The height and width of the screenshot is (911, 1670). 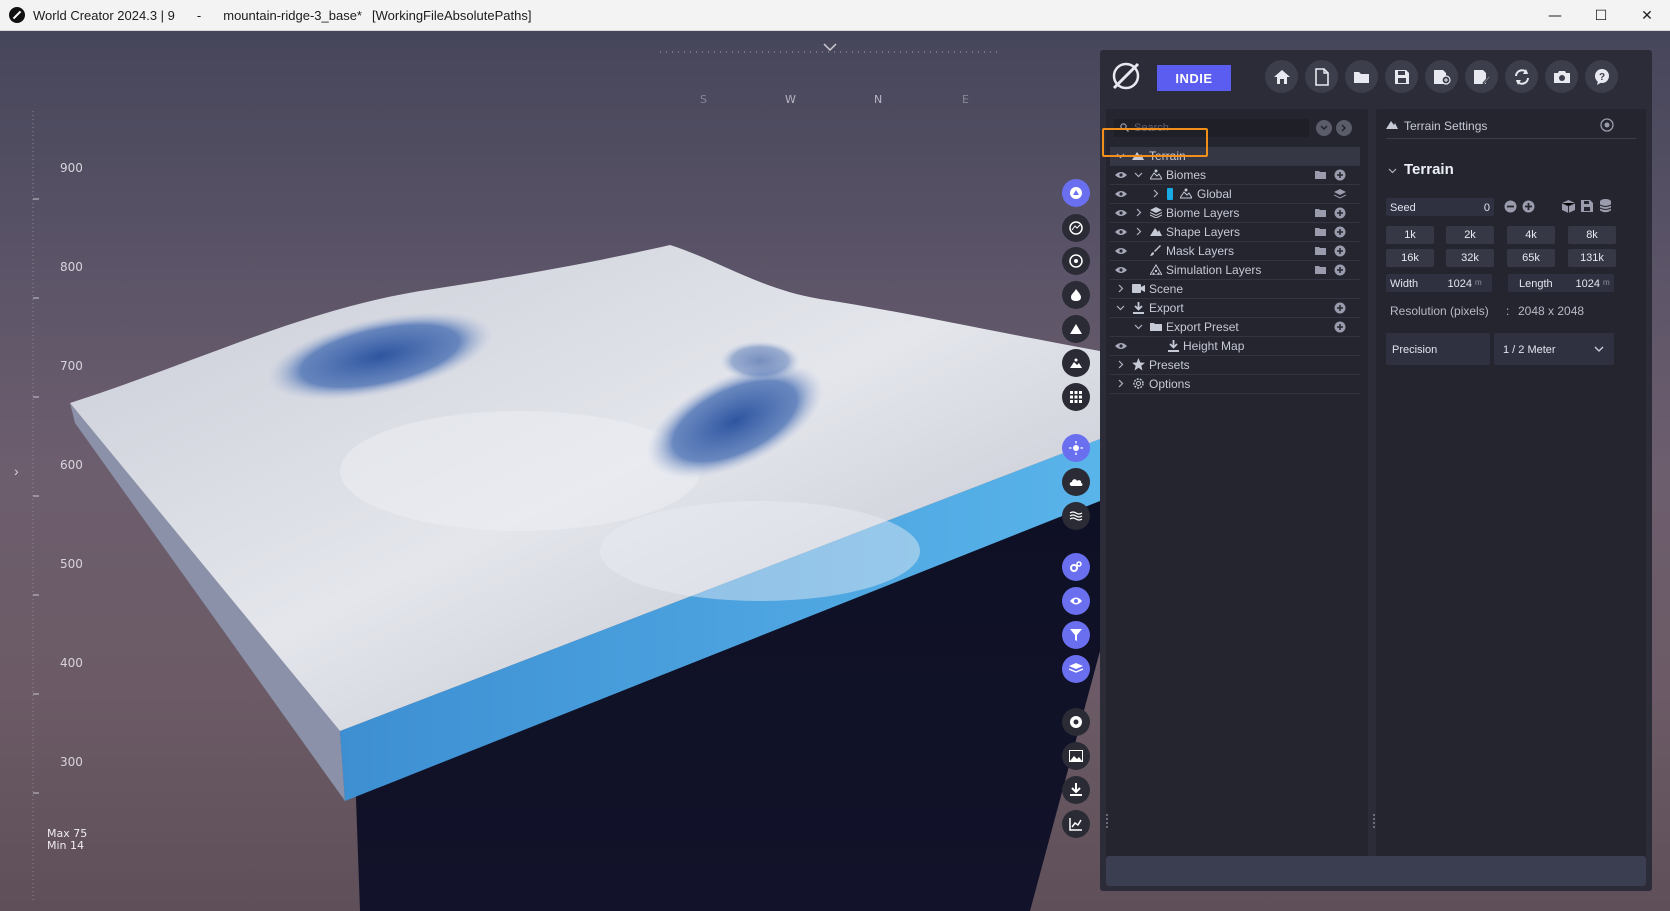 What do you see at coordinates (1531, 235) in the screenshot?
I see `res-button-4k: 4k` at bounding box center [1531, 235].